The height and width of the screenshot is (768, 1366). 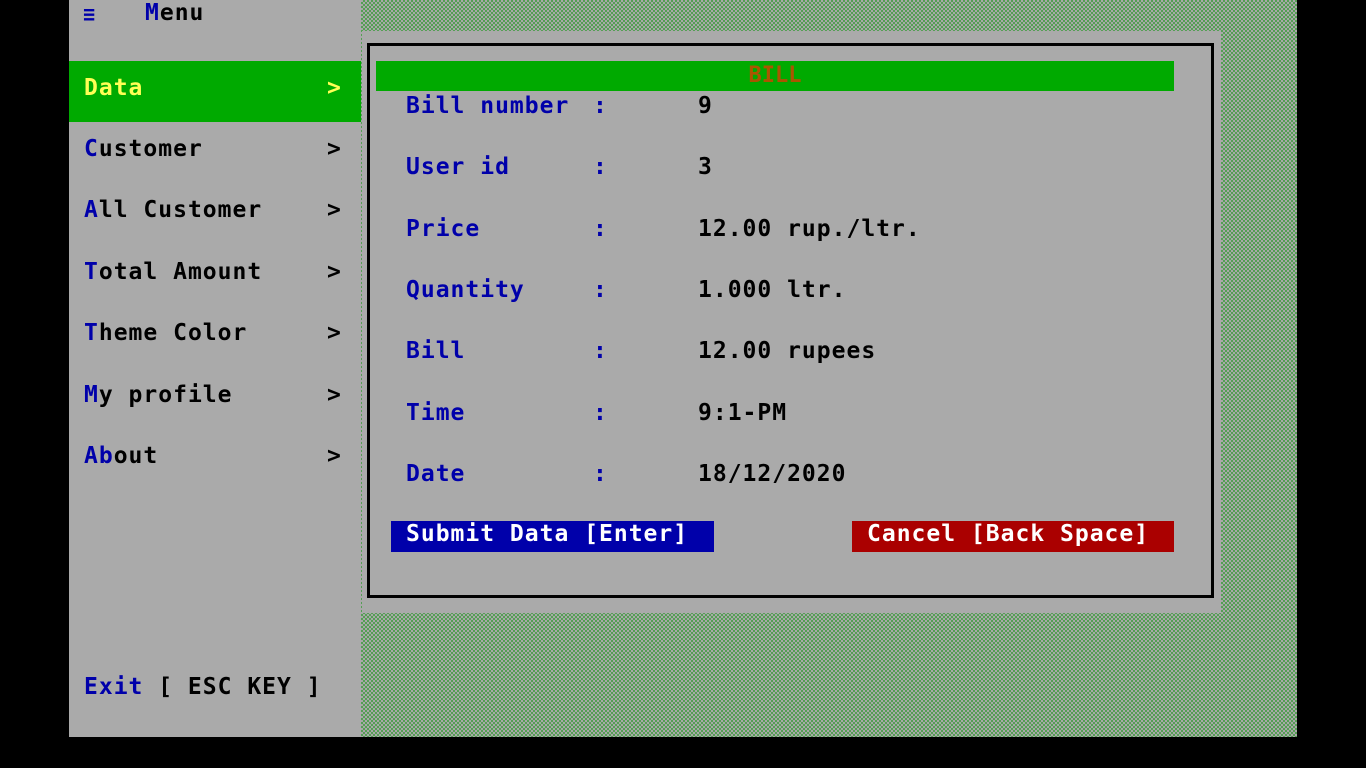 What do you see at coordinates (215, 152) in the screenshot?
I see `sidebar-item-customer: Customer >` at bounding box center [215, 152].